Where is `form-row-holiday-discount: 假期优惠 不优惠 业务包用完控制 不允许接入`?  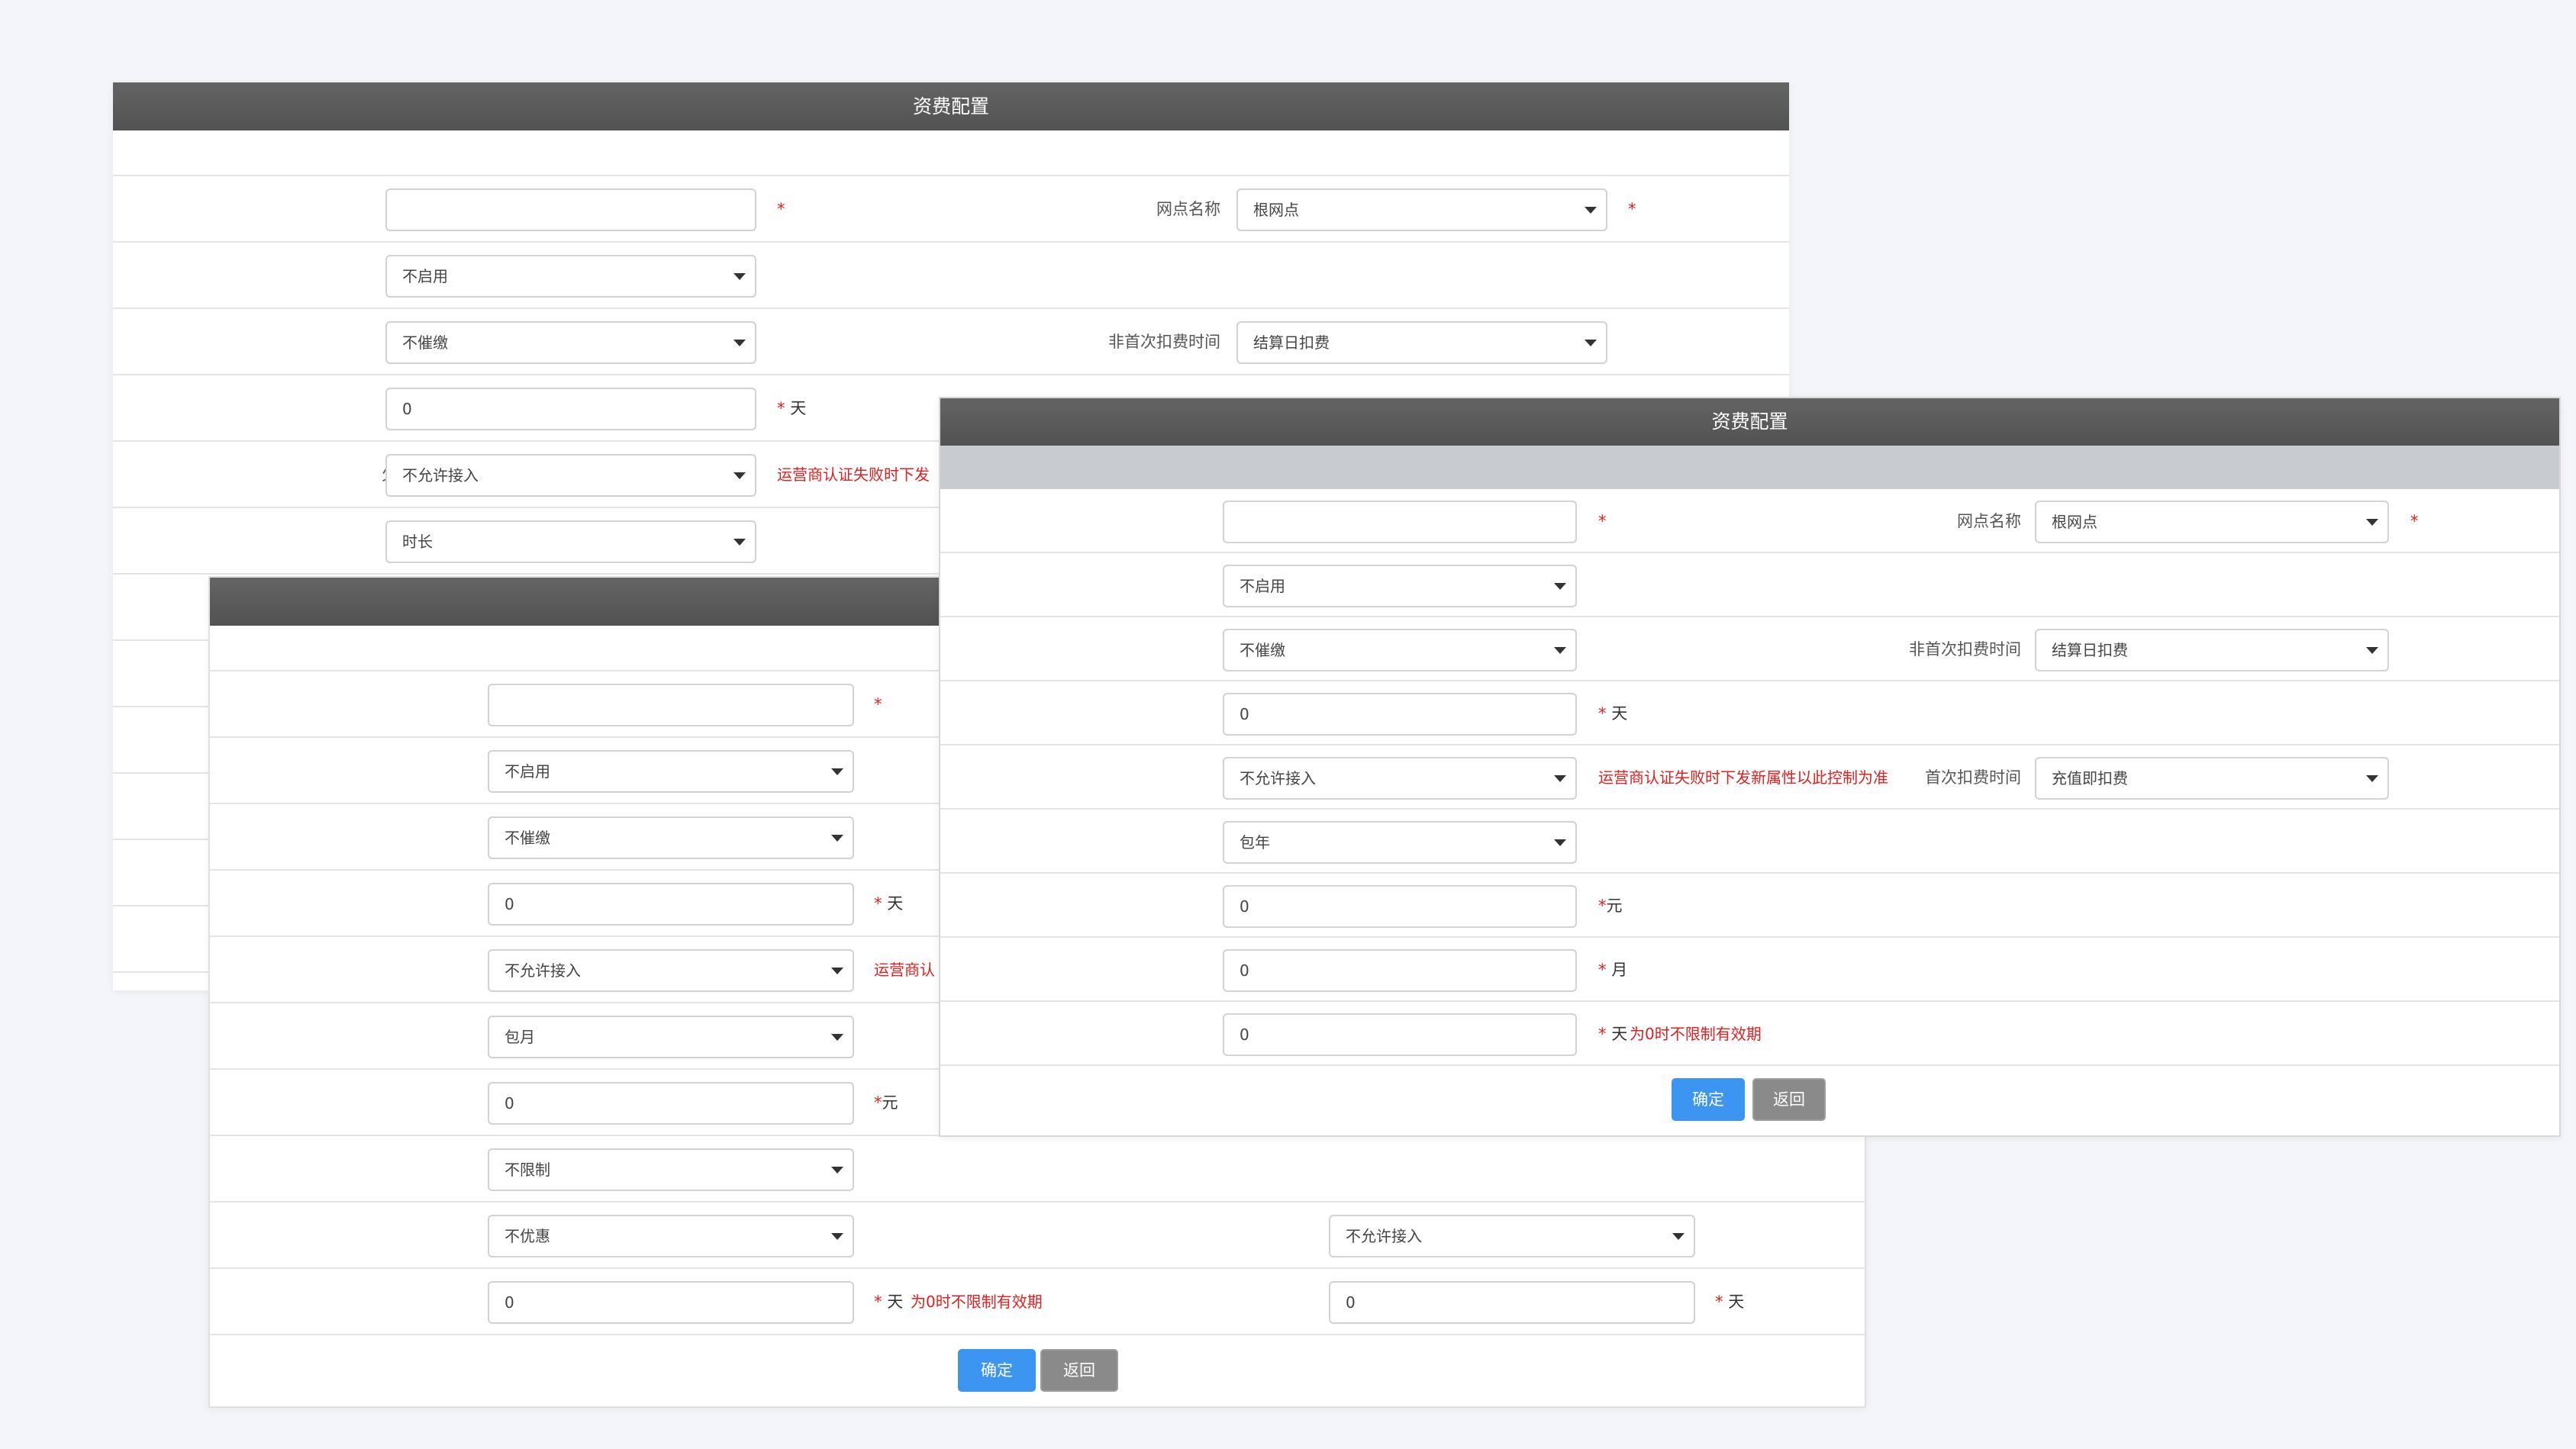 form-row-holiday-discount: 假期优惠 不优惠 业务包用完控制 不允许接入 is located at coordinates (1037, 1236).